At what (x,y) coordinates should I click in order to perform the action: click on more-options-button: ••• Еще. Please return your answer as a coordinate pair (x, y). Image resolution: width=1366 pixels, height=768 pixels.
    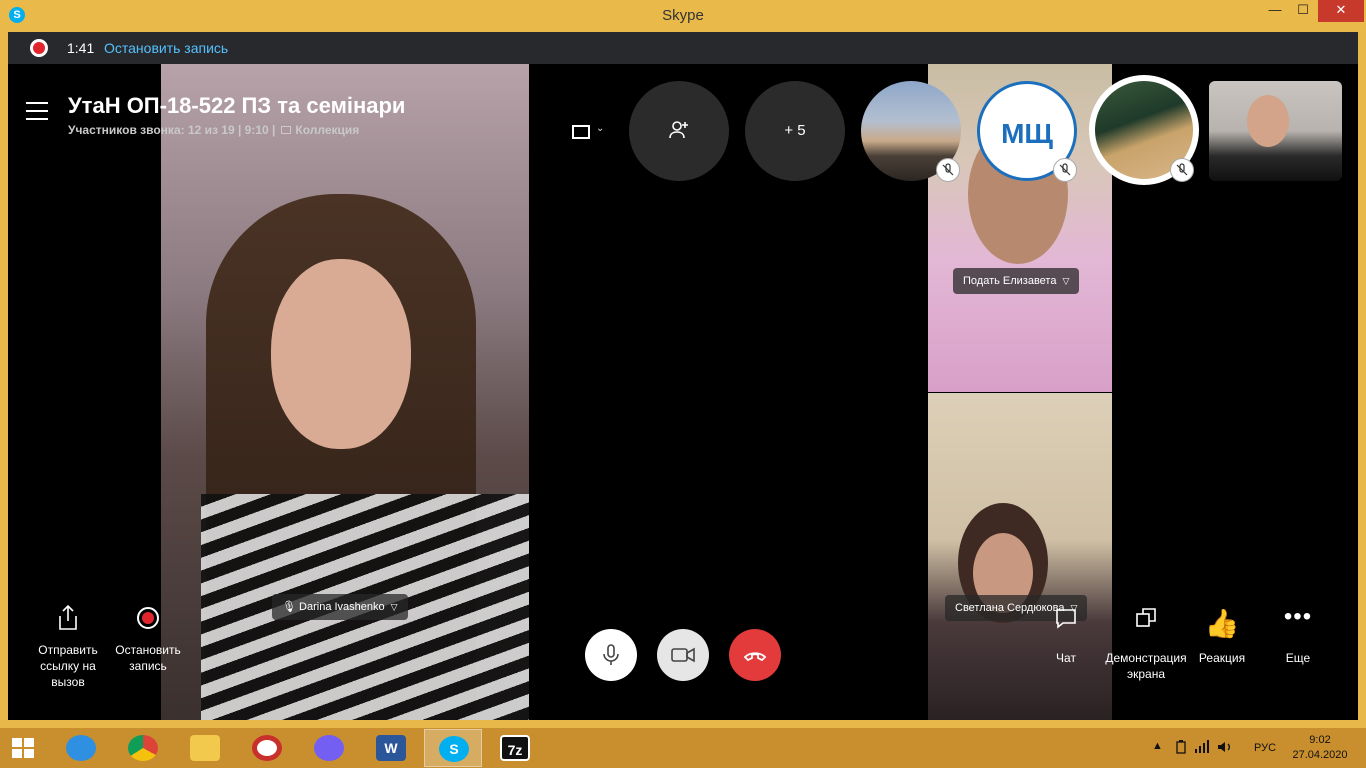
    Looking at the image, I should click on (1298, 634).